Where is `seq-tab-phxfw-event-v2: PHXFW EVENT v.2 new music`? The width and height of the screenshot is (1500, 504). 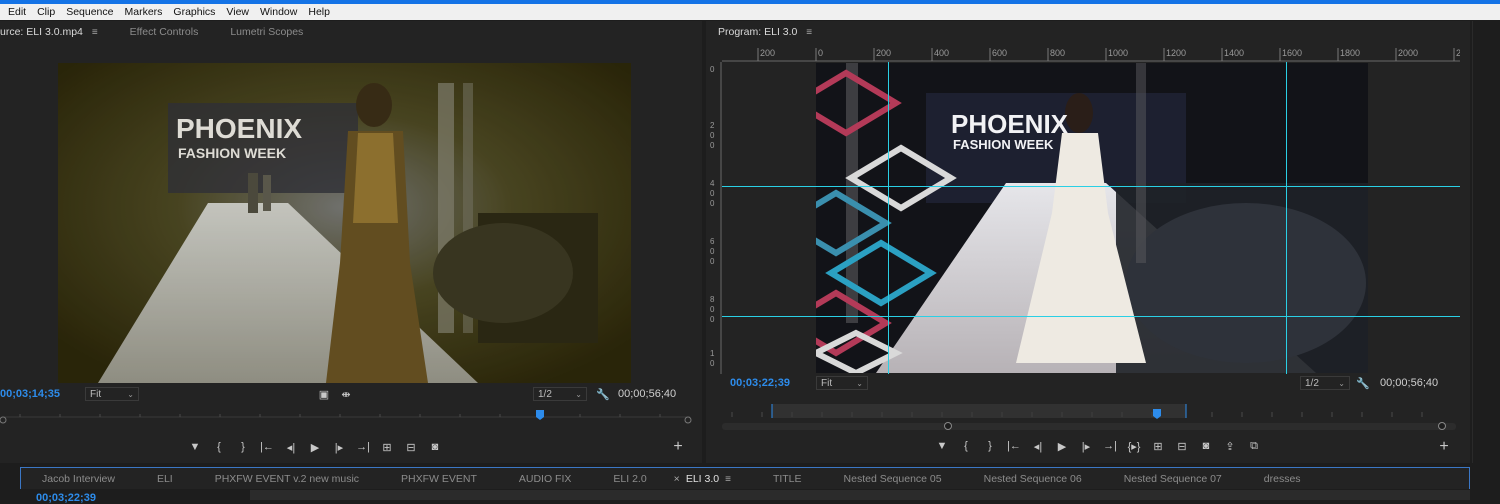
seq-tab-phxfw-event-v2: PHXFW EVENT v.2 new music is located at coordinates (287, 479).